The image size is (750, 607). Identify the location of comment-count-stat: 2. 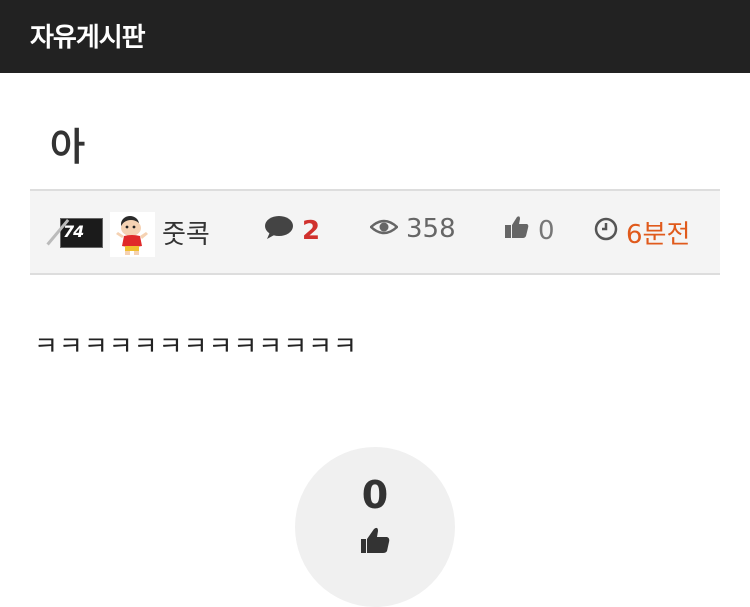
(292, 230).